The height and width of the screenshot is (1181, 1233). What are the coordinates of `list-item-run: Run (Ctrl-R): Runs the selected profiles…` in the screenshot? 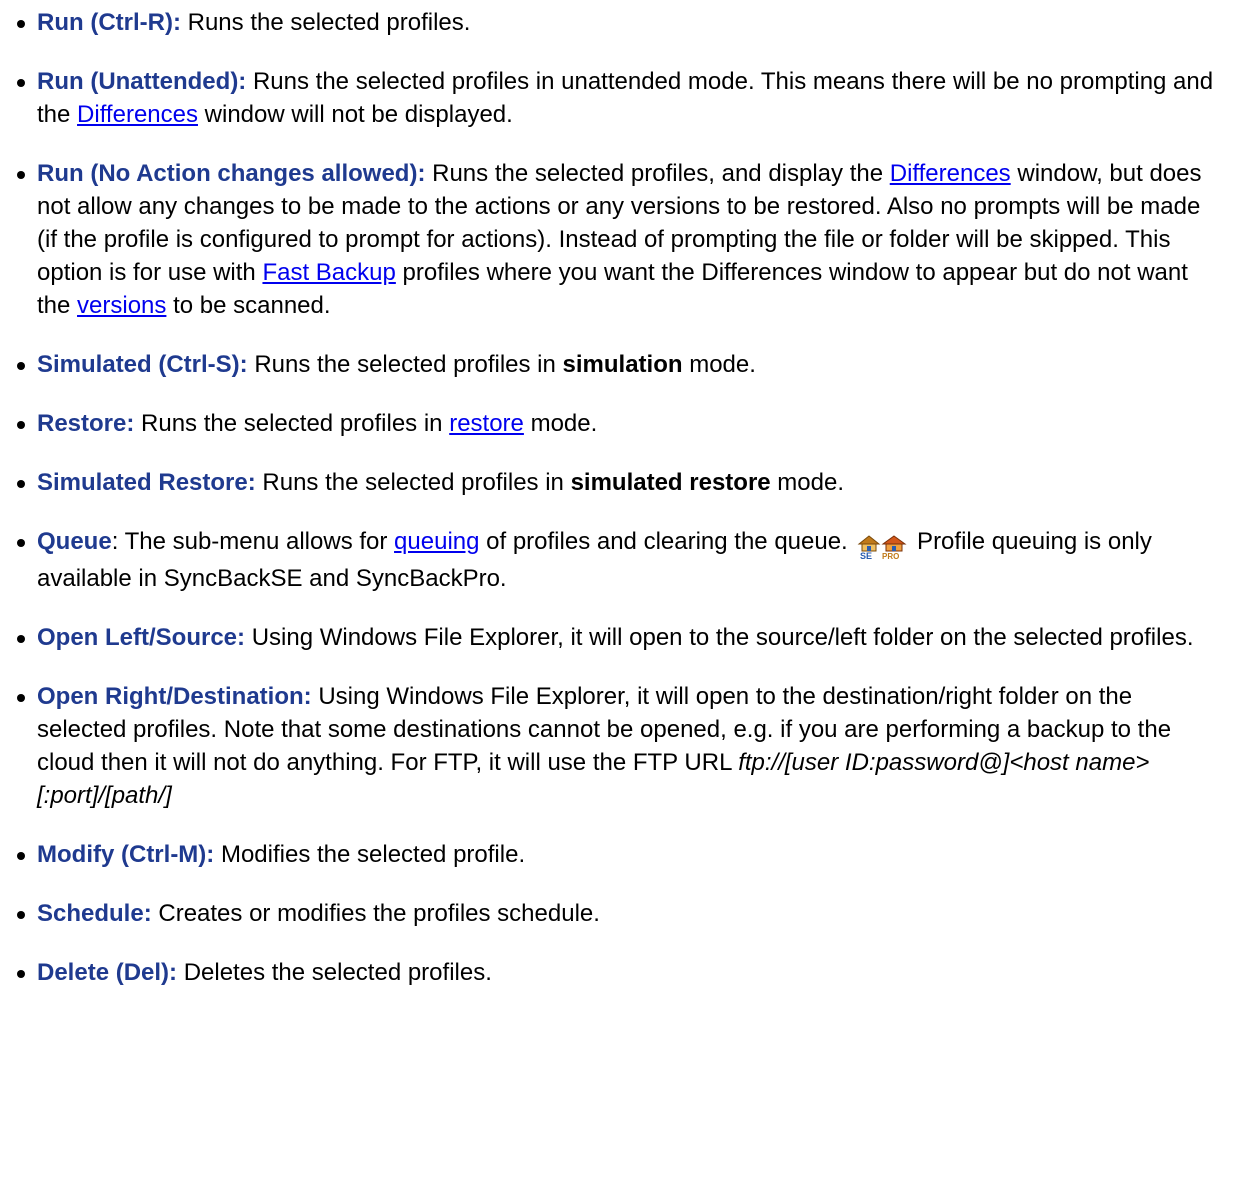 It's located at (610, 22).